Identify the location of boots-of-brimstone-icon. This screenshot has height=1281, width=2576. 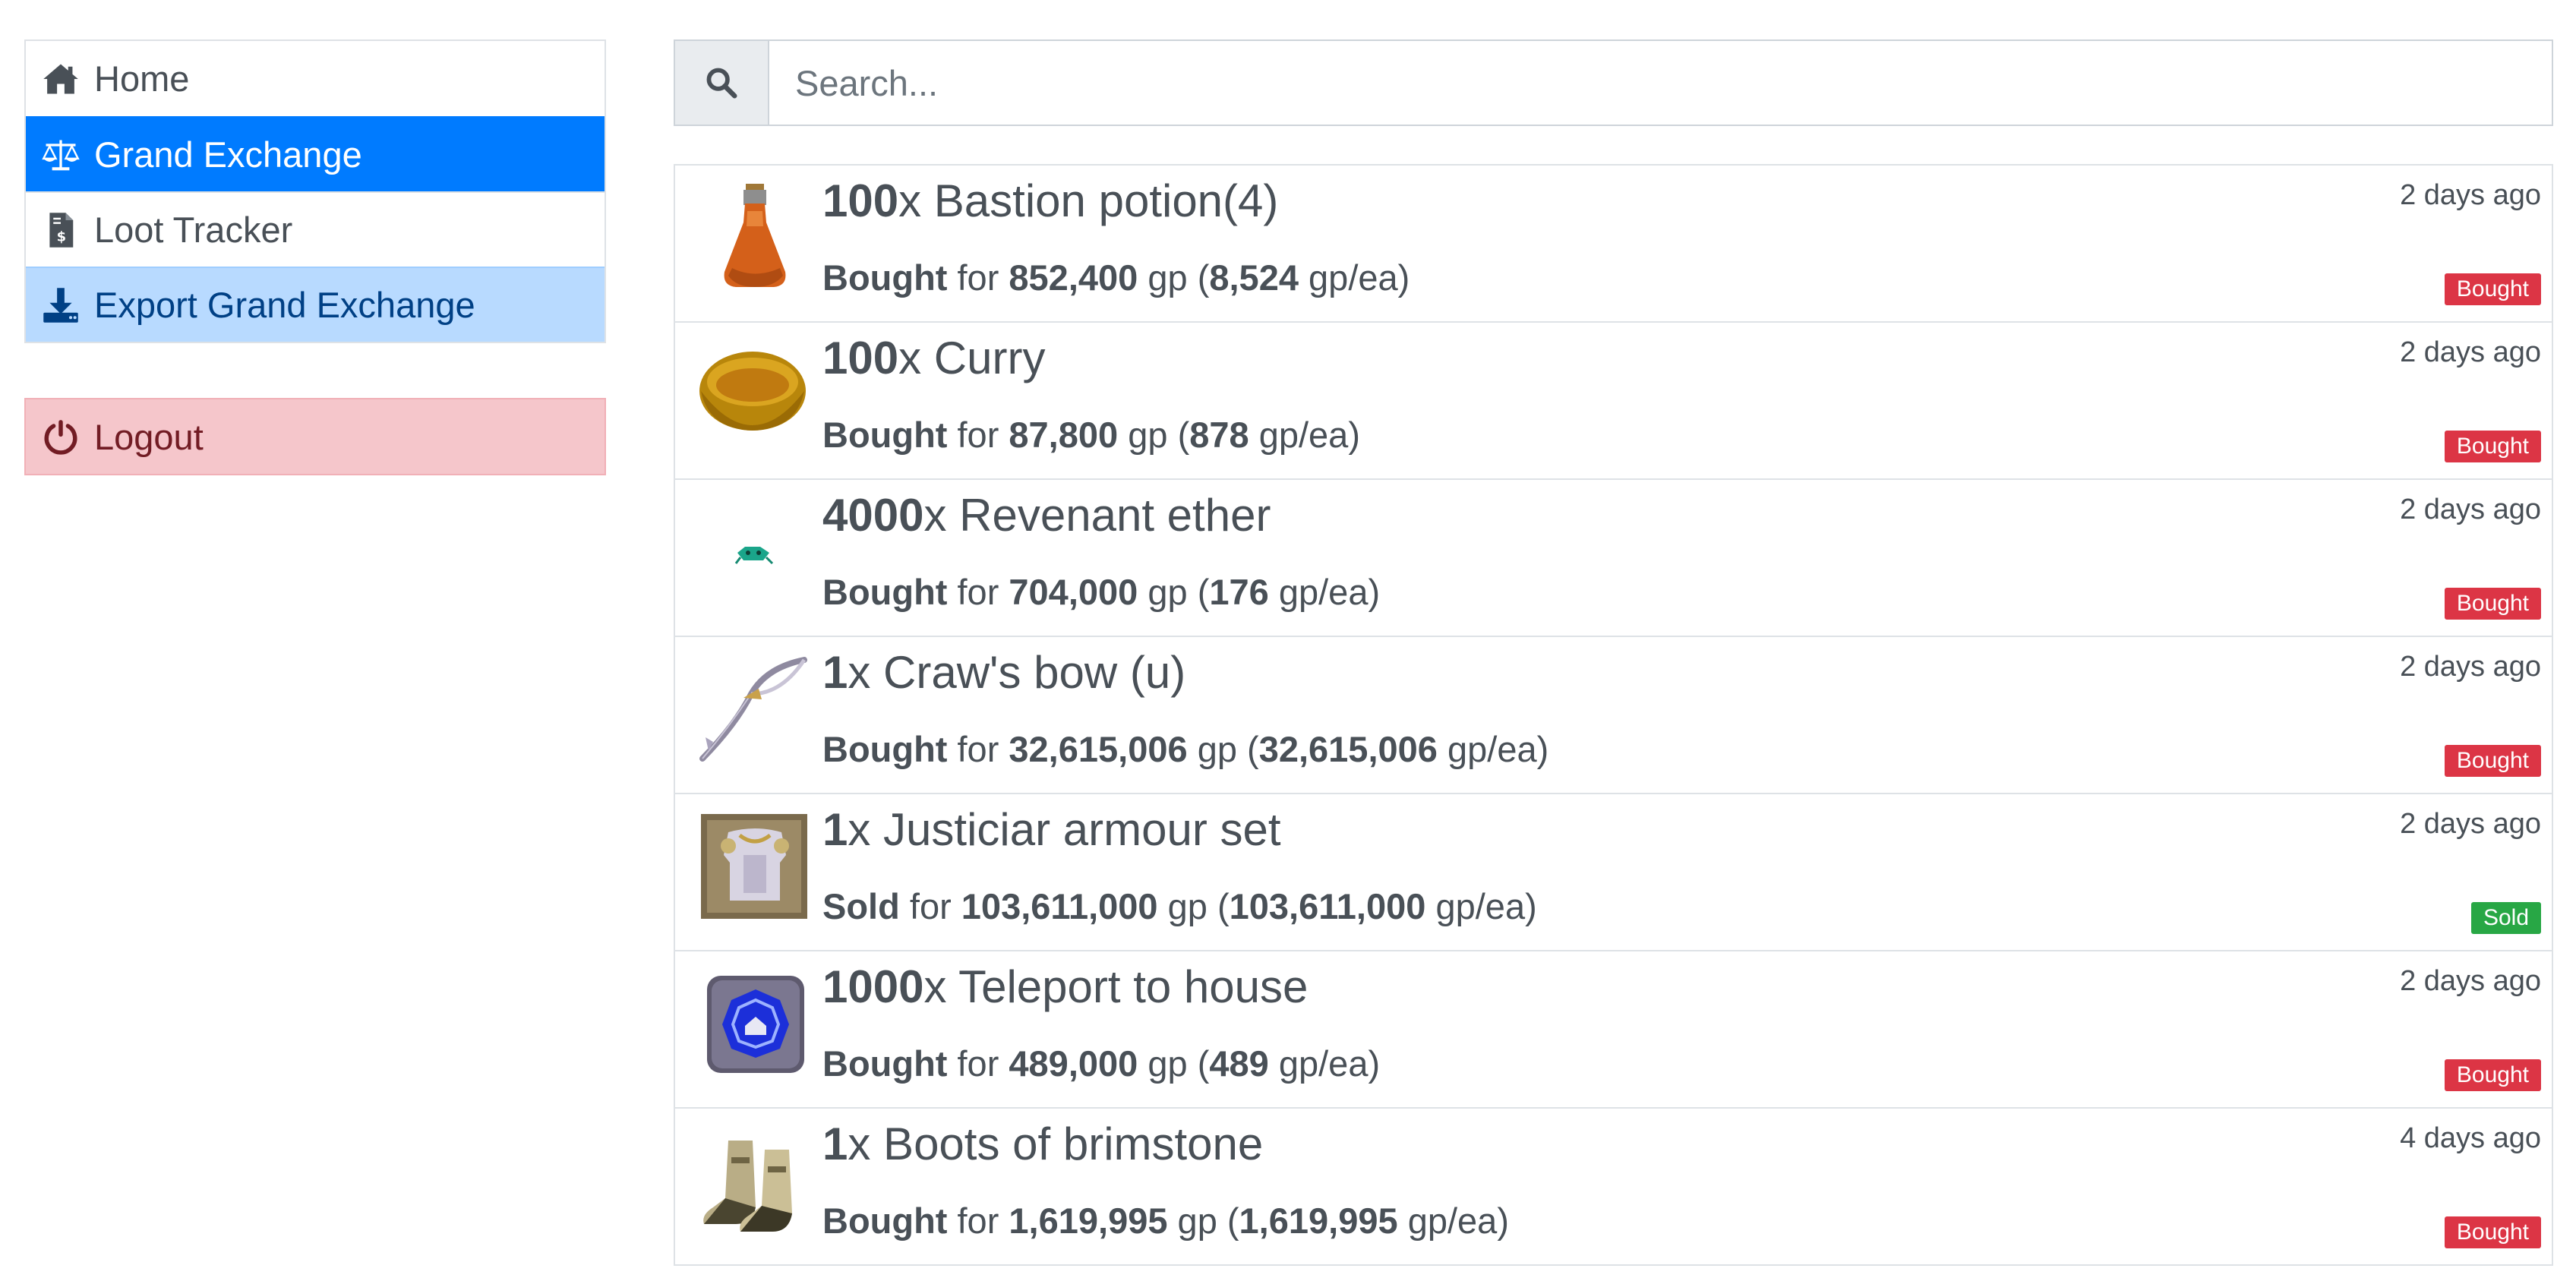
(755, 1181).